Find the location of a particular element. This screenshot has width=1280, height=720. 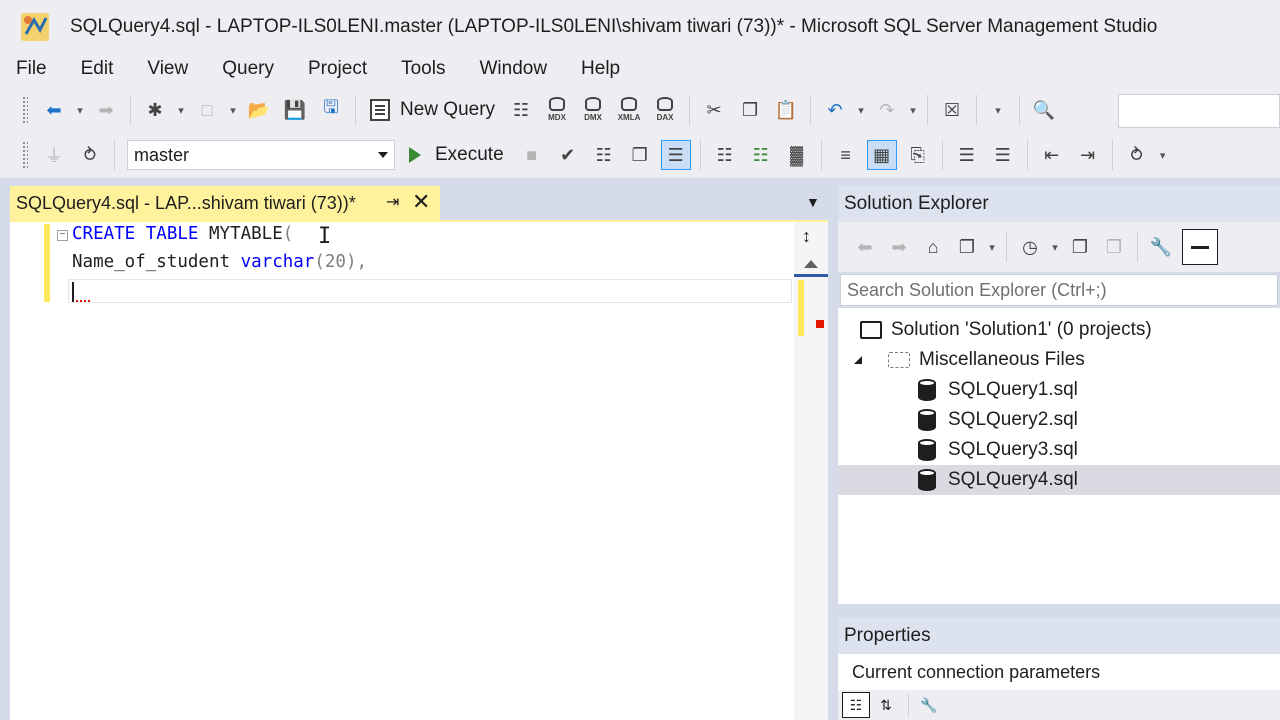

copy-icon: ❐ is located at coordinates (750, 110).